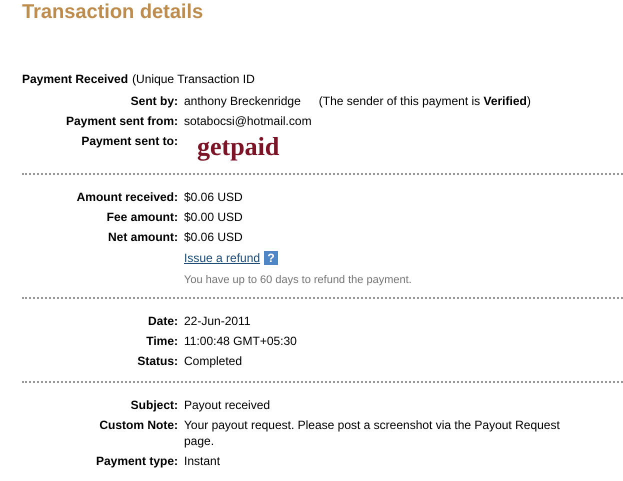 This screenshot has width=623, height=481. What do you see at coordinates (162, 321) in the screenshot?
I see `field-label: Date:` at bounding box center [162, 321].